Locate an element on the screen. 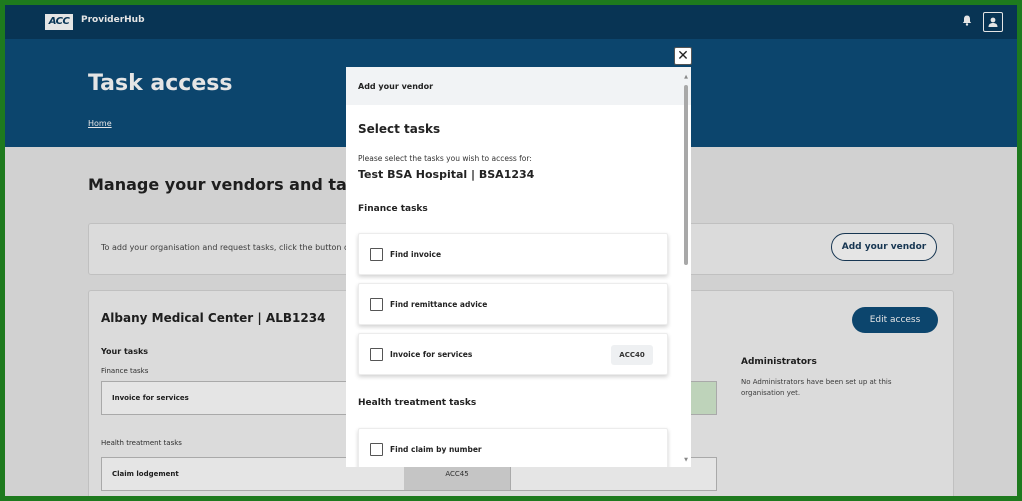 The height and width of the screenshot is (501, 1022). task-option-invoice-for-services: Invoice for services ACC40 is located at coordinates (513, 354).